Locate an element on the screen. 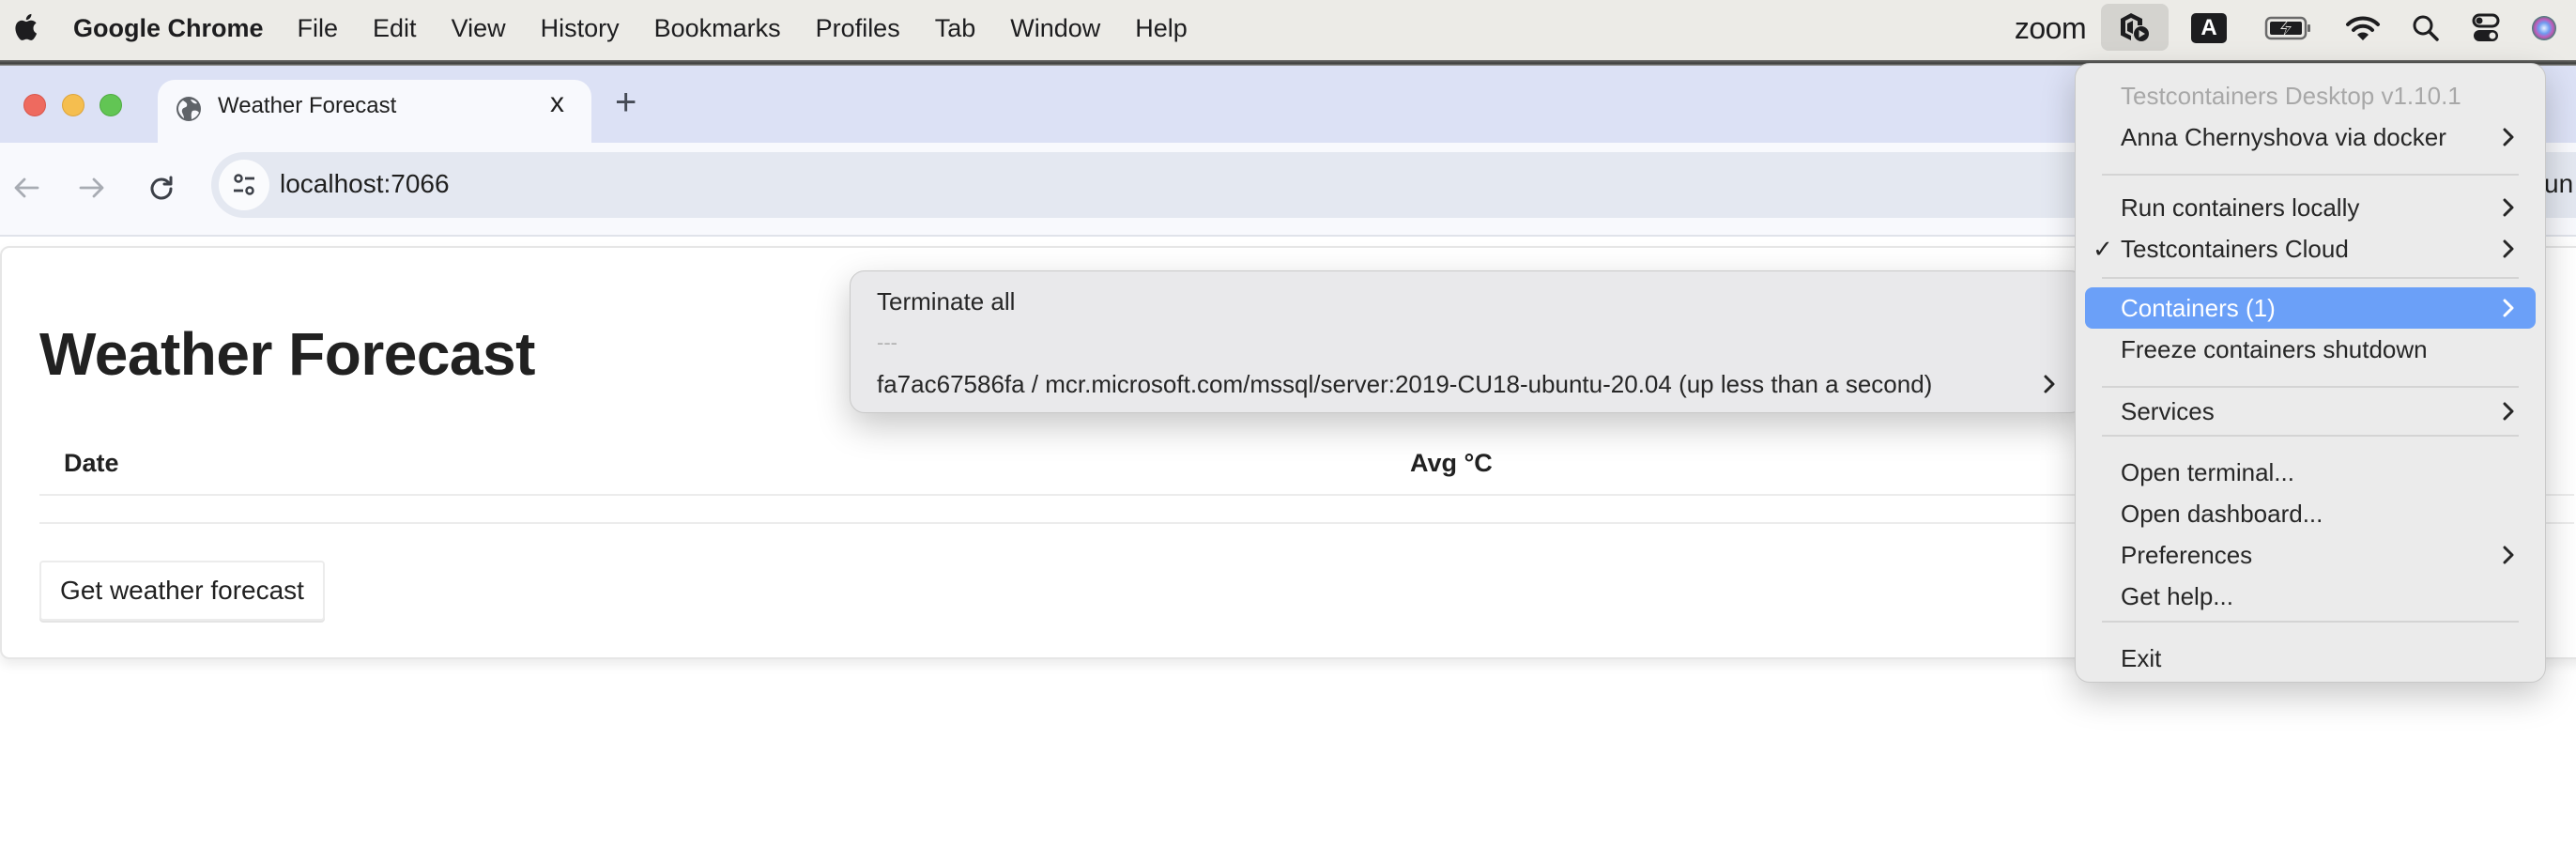 This screenshot has width=2576, height=847. tab-title: Weather Forecast is located at coordinates (308, 105).